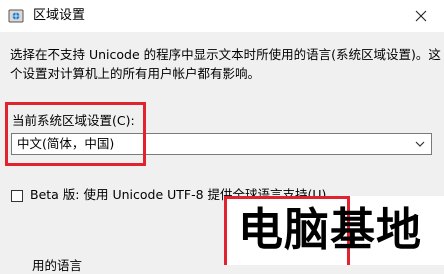 The image size is (444, 274). I want to click on watermark-logo: 电脑基地, so click(330, 229).